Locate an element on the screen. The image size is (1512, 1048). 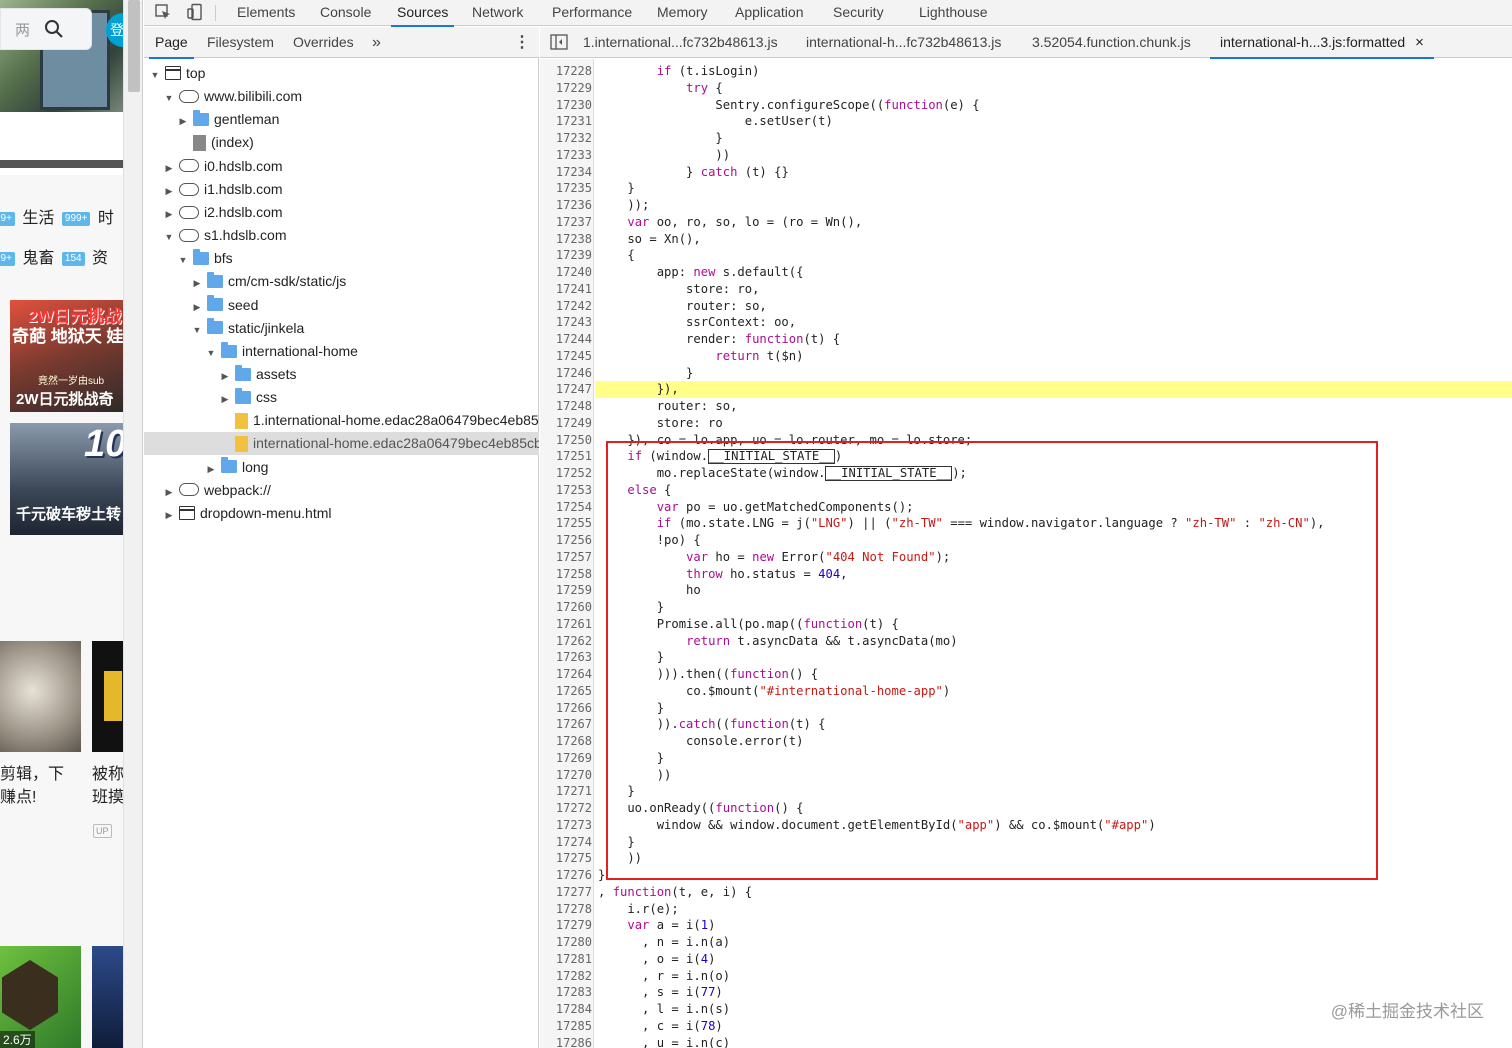
code-line: )); is located at coordinates (623, 205).